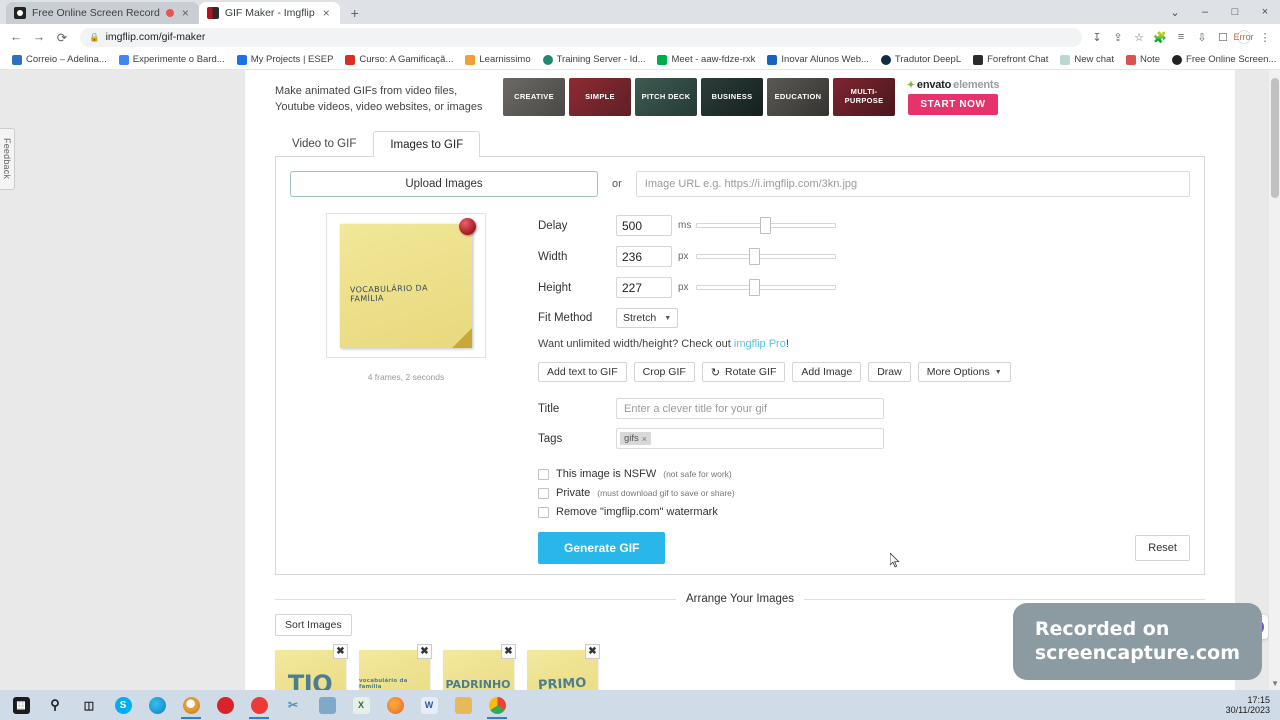  I want to click on tab-images-to-gif: Images to GIF, so click(427, 144).